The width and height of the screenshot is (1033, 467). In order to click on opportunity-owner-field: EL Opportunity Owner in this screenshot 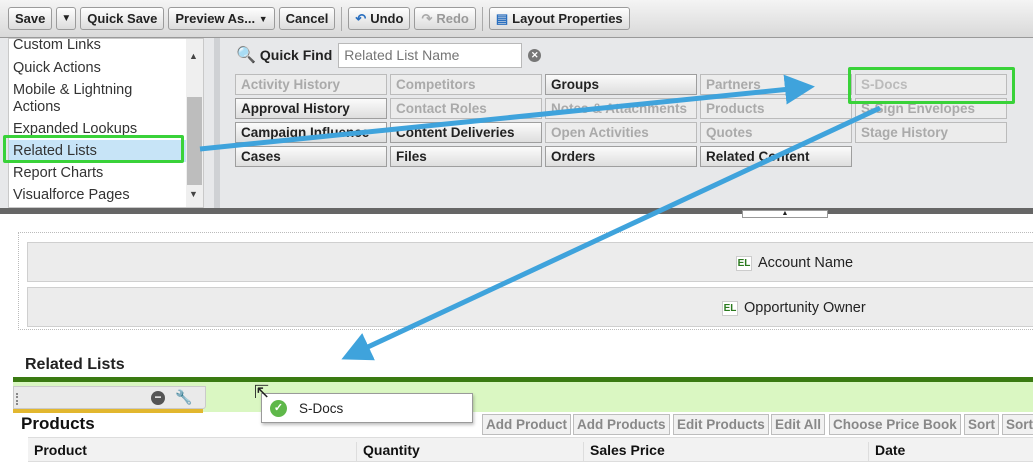, I will do `click(794, 308)`.